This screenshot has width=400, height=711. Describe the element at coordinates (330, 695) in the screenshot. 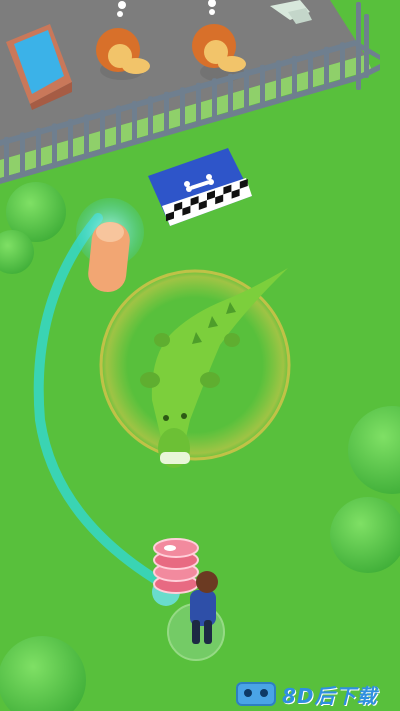

I see `watermark-text: 8D后下载` at that location.